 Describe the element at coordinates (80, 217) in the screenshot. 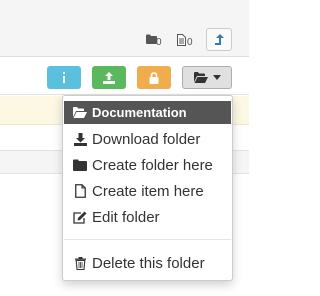

I see `edit-icon` at that location.